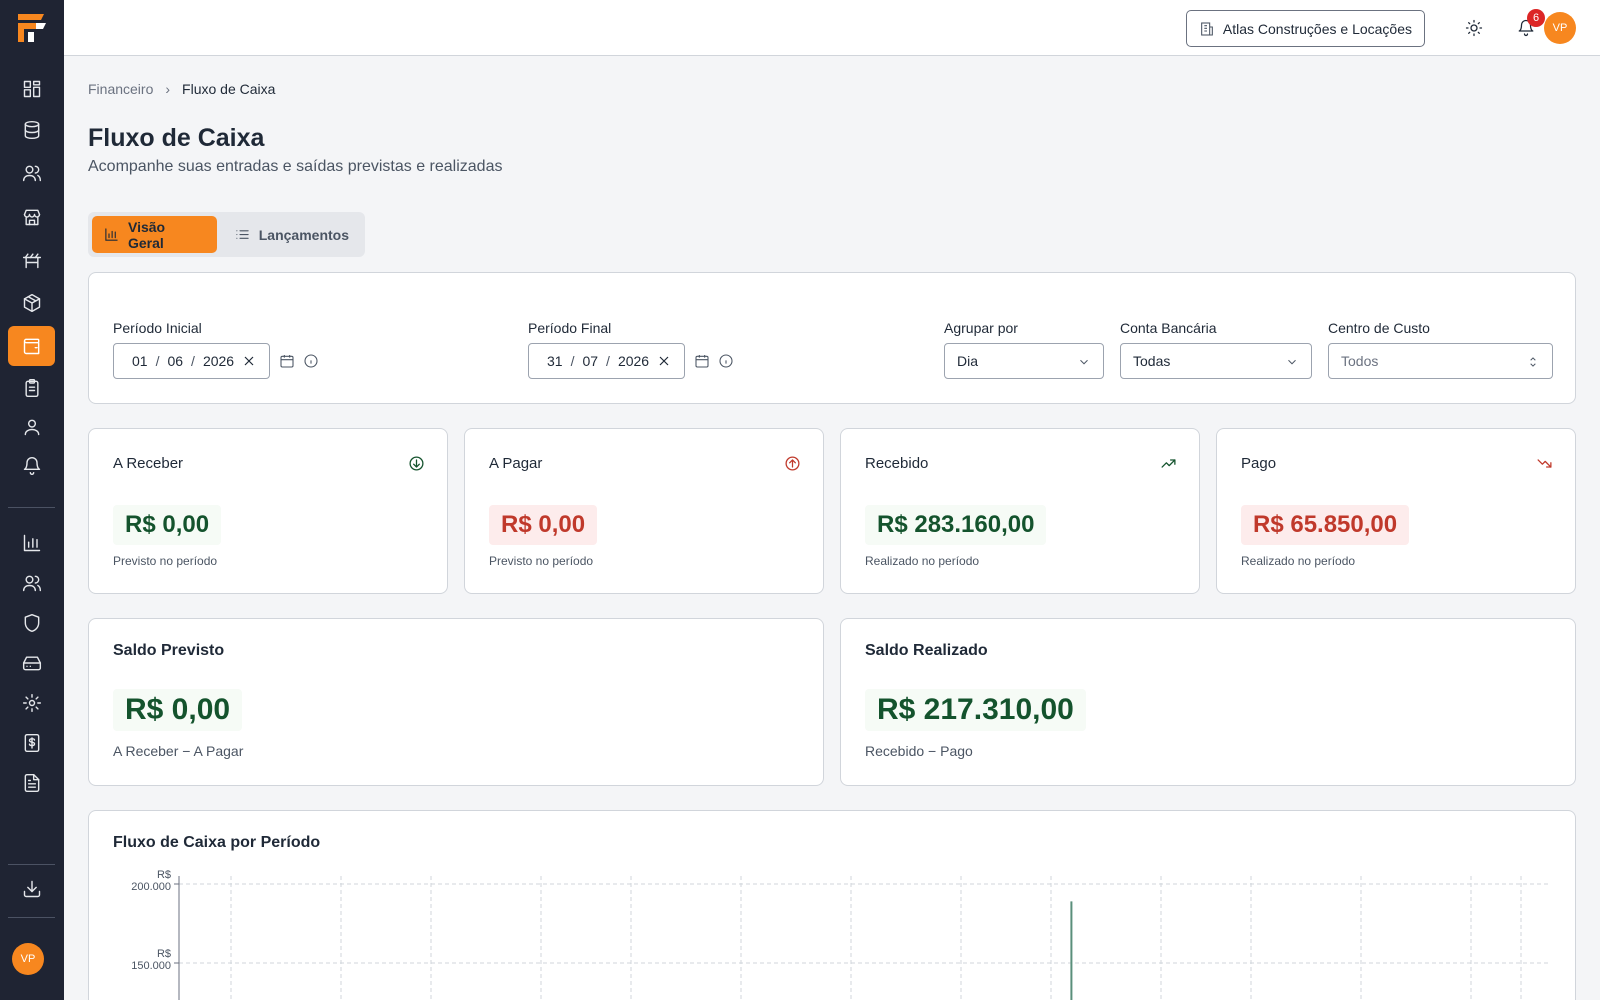  Describe the element at coordinates (840, 934) in the screenshot. I see `cashflow-chart: R$200.000R$150.000` at that location.